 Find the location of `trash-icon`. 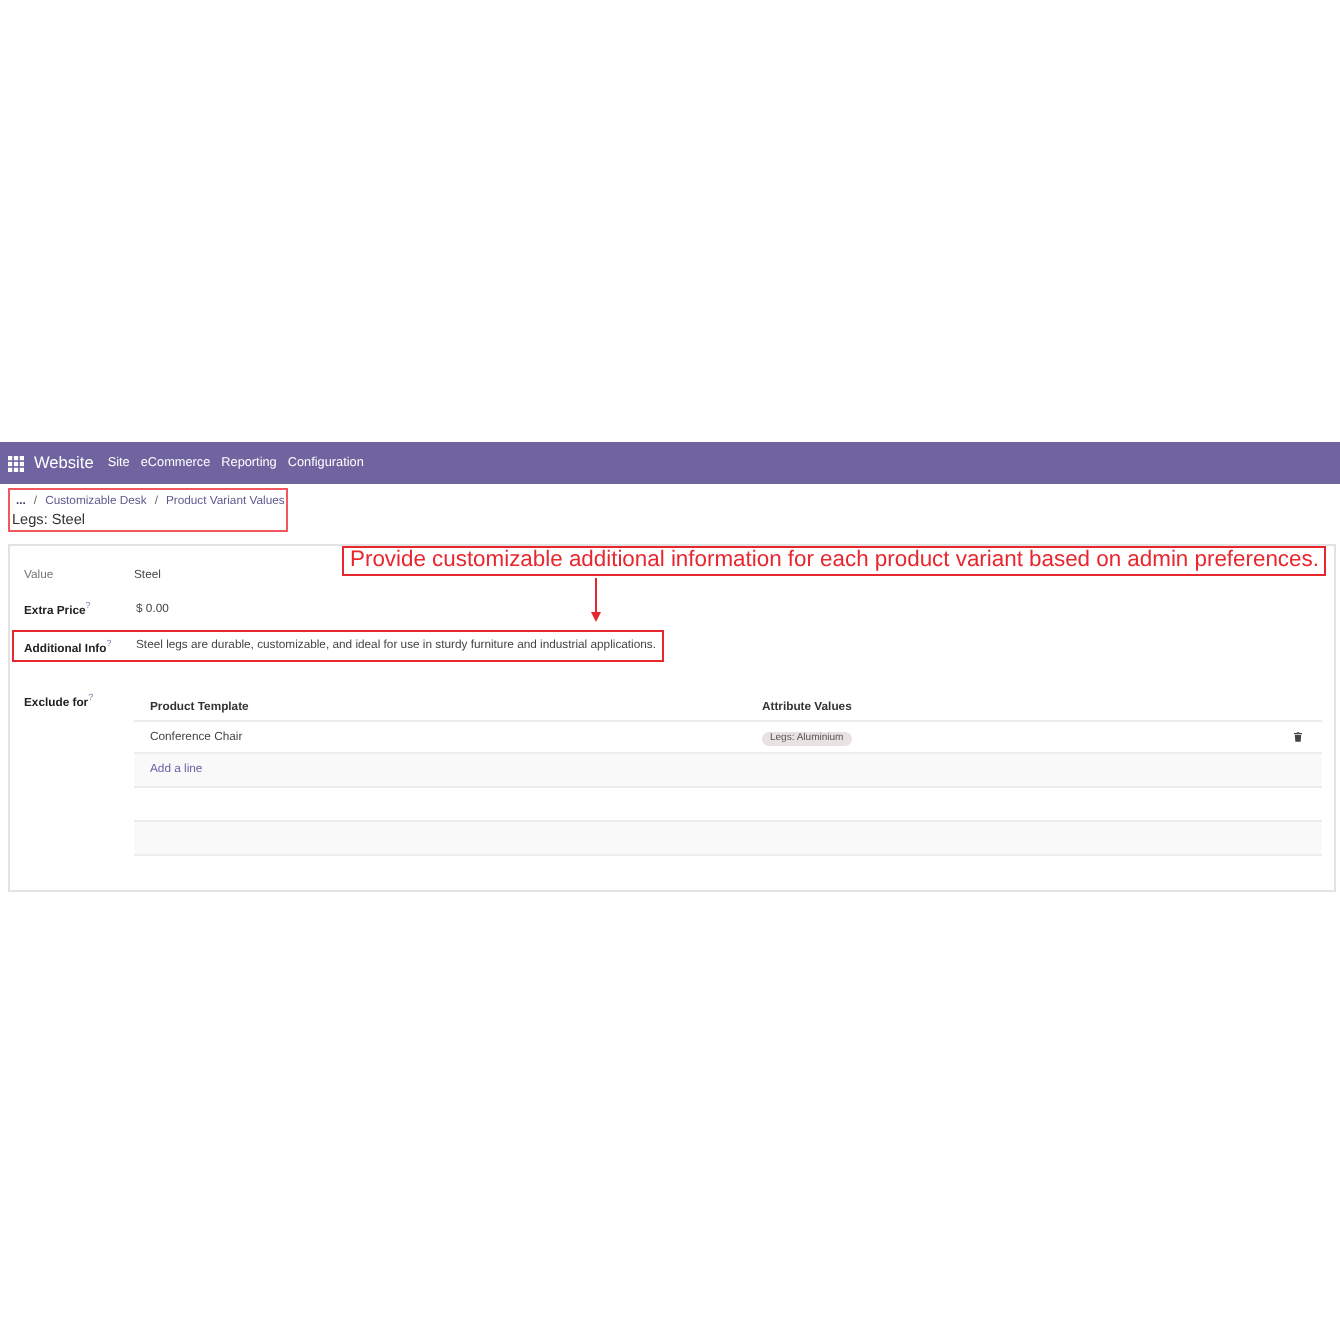

trash-icon is located at coordinates (1298, 737).